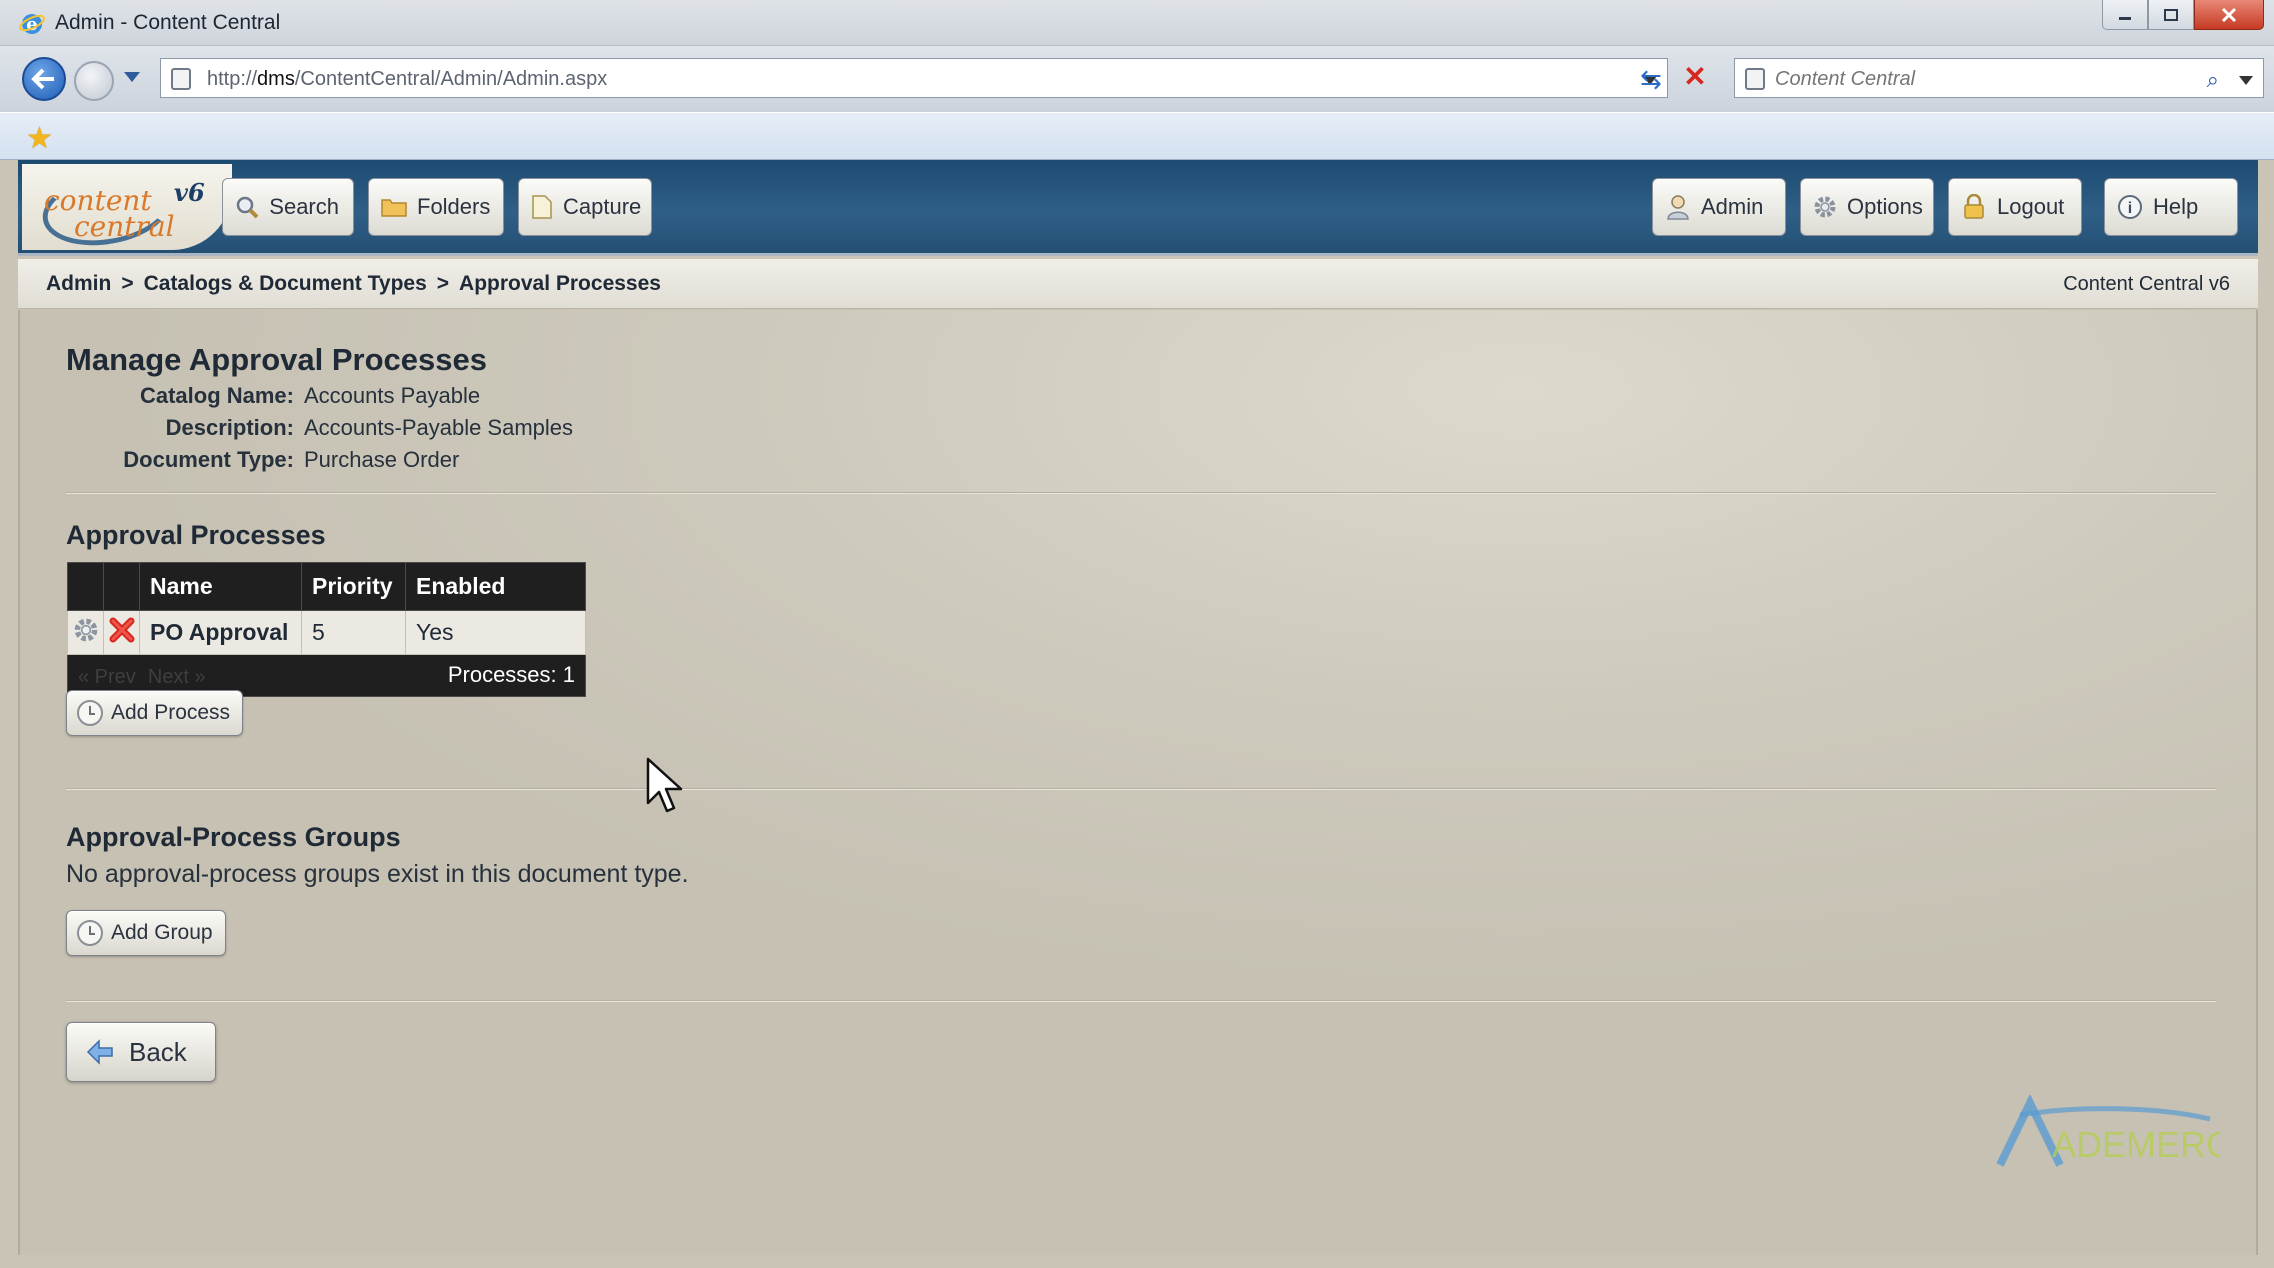  Describe the element at coordinates (94, 81) in the screenshot. I see `browser-forward-button` at that location.